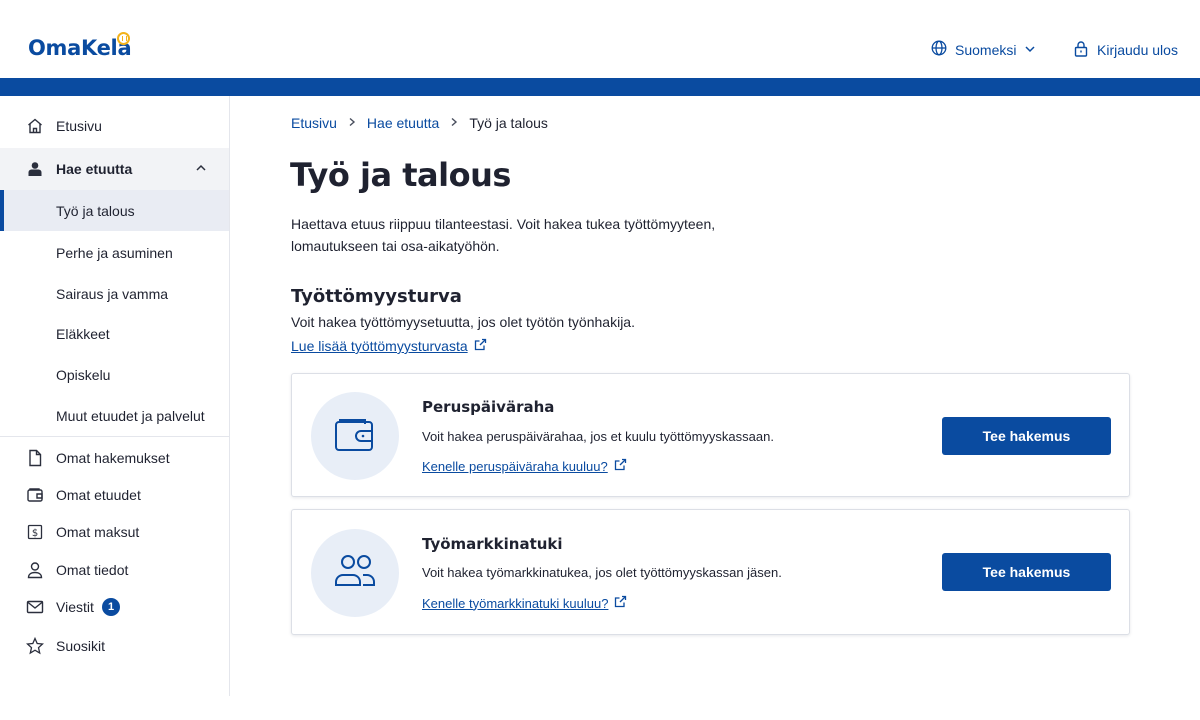 This screenshot has width=1200, height=720. I want to click on people-icon, so click(355, 573).